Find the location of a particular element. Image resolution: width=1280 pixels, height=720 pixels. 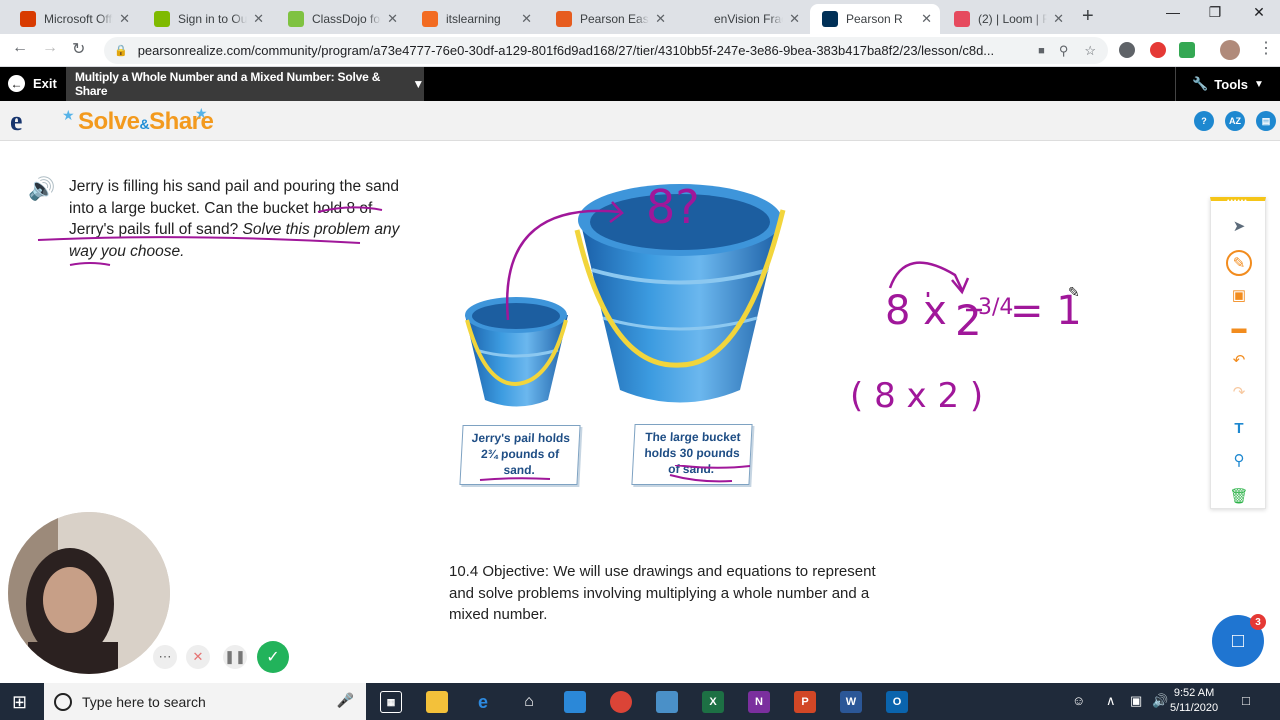

print-icon: ▤ is located at coordinates (1266, 121).